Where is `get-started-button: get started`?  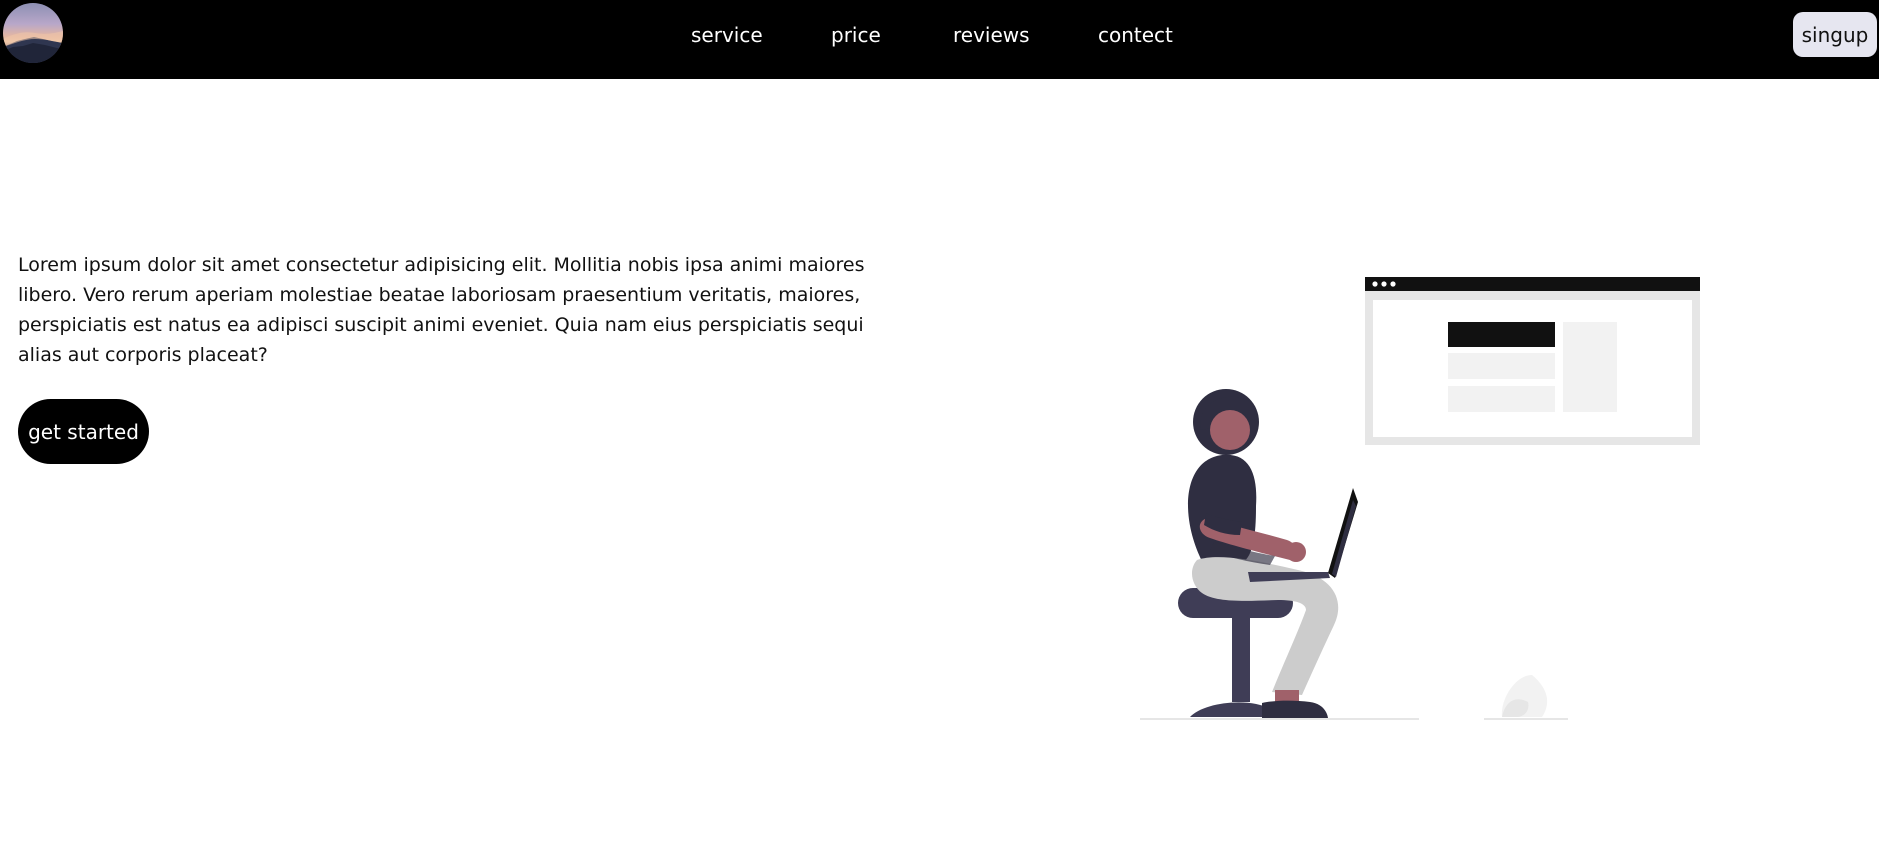
get-started-button: get started is located at coordinates (83, 431).